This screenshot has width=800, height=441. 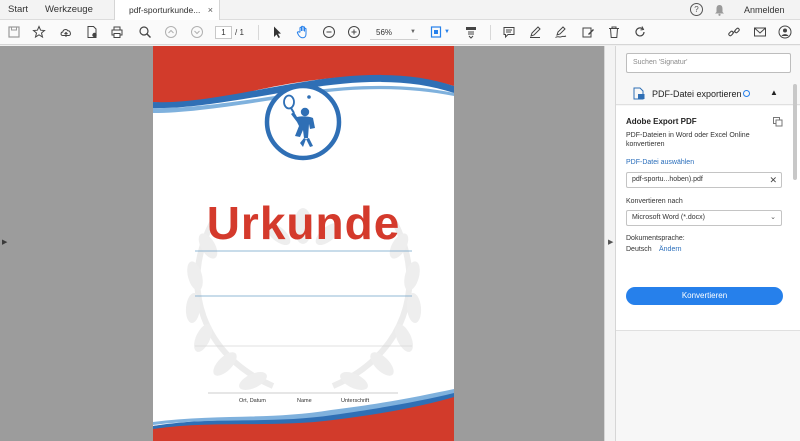 I want to click on fill-sign-icon, so click(x=588, y=32).